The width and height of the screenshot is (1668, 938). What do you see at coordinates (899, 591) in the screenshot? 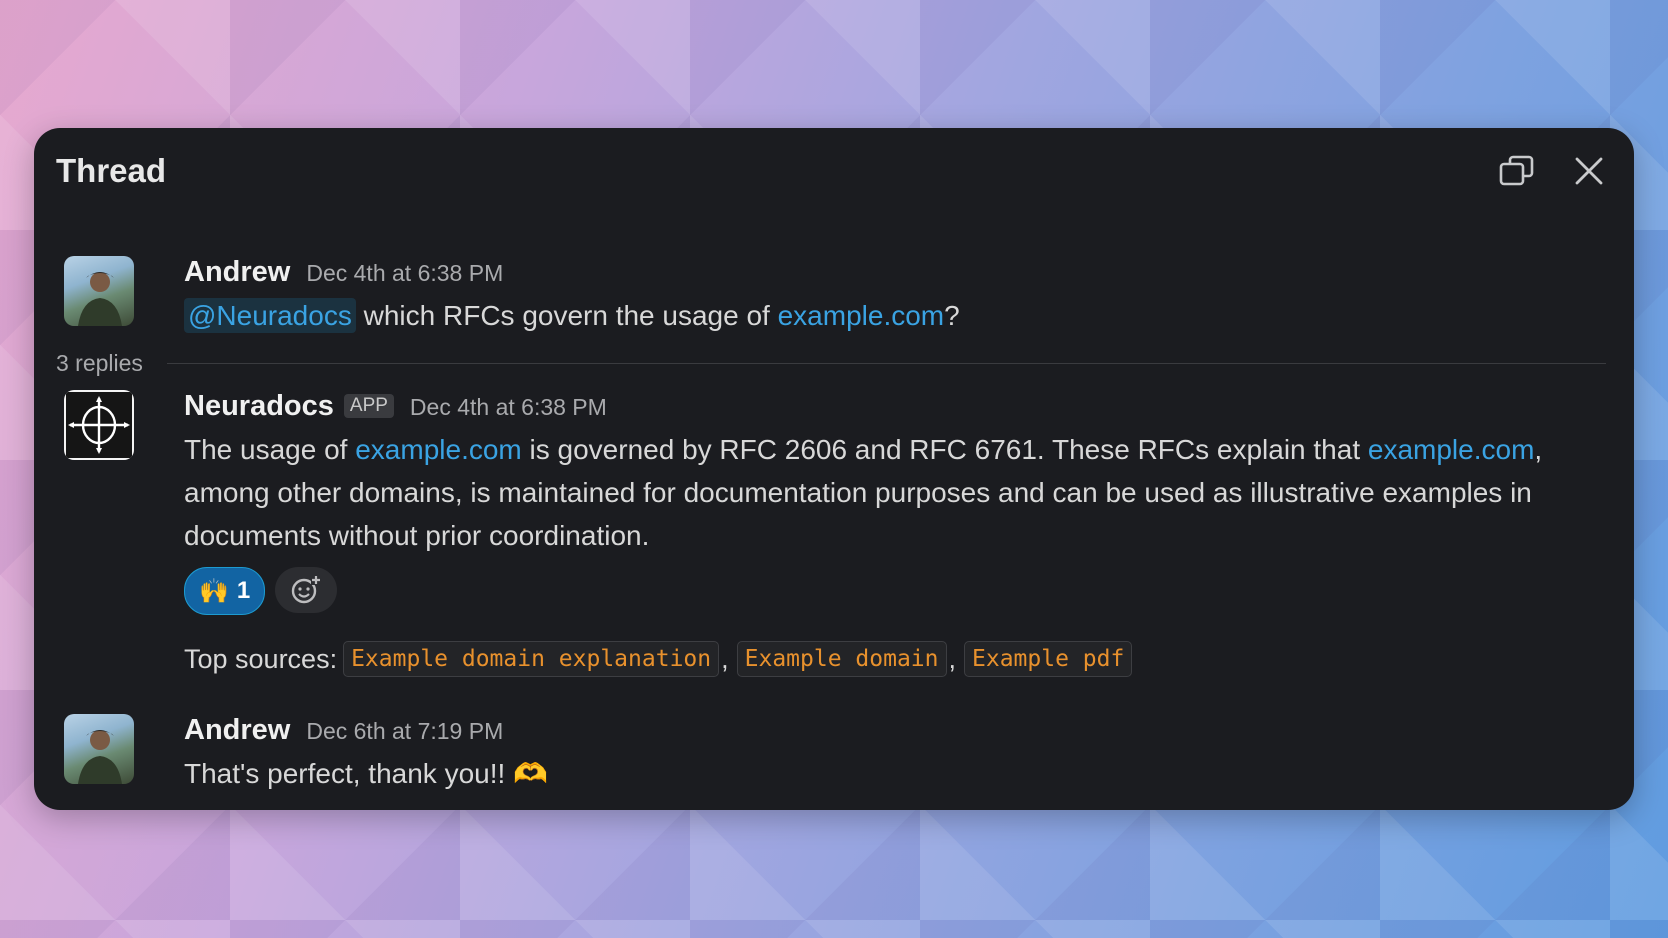
I see `reactions-bar: 🙌 1` at bounding box center [899, 591].